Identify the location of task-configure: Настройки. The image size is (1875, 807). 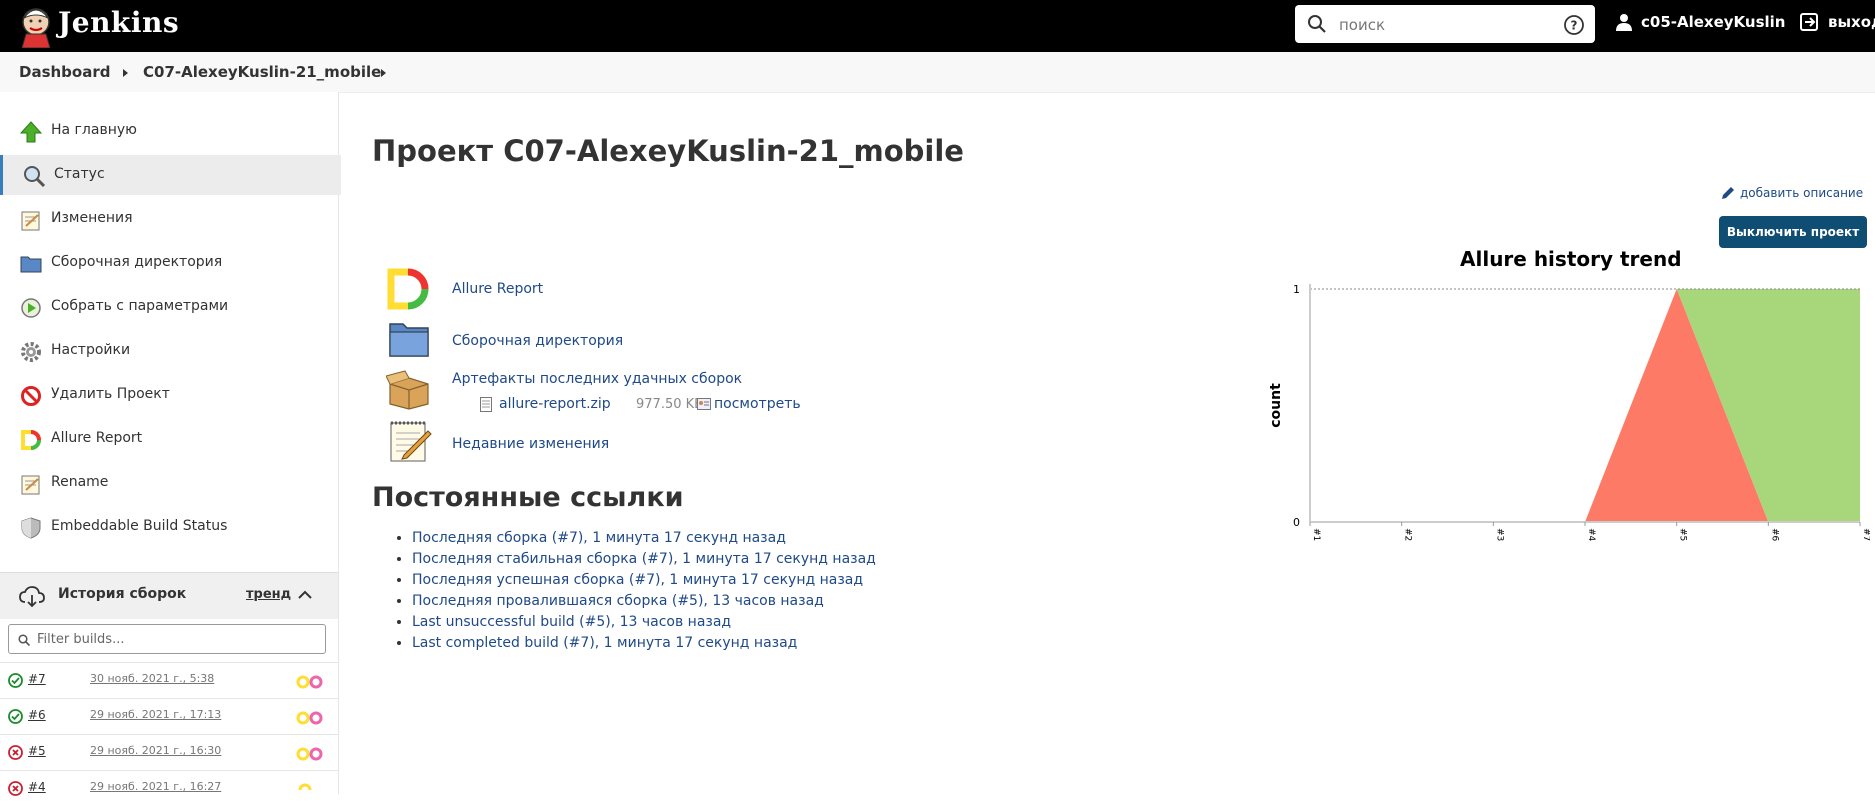
(169, 351).